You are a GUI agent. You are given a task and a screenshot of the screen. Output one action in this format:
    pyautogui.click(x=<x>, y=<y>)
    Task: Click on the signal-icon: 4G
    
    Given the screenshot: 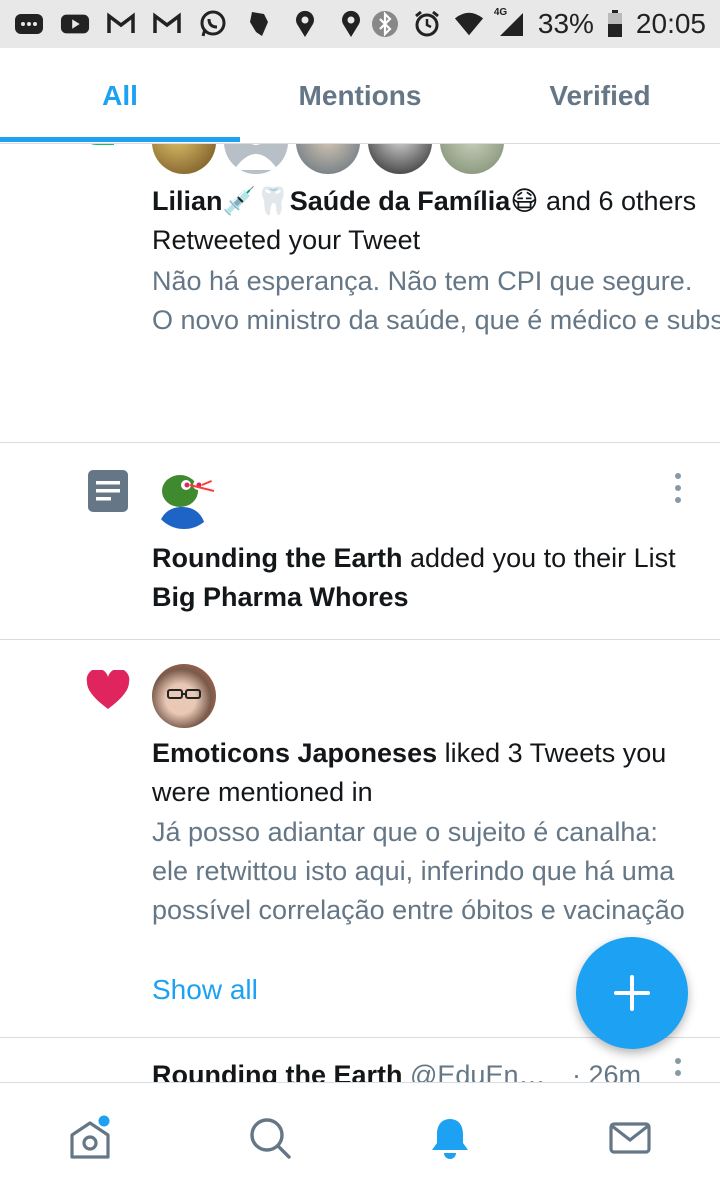 What is the action you would take?
    pyautogui.click(x=510, y=22)
    